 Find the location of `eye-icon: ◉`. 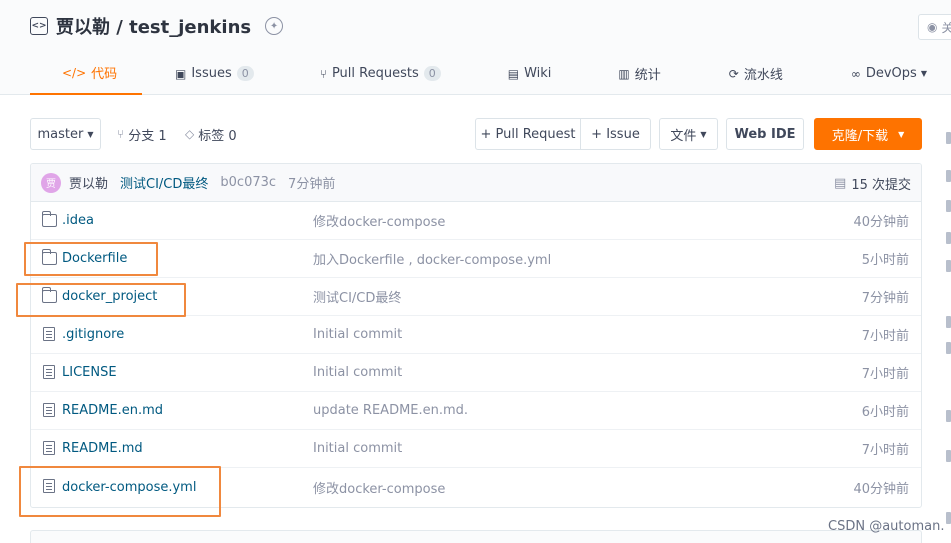

eye-icon: ◉ is located at coordinates (932, 27).